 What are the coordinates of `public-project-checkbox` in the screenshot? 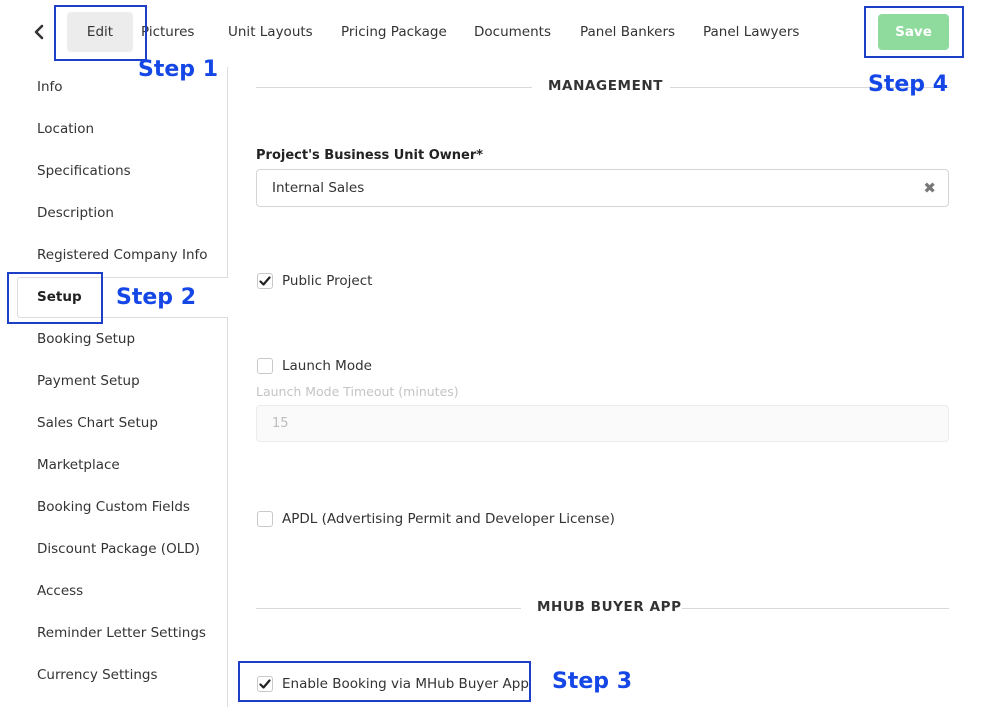 It's located at (265, 281).